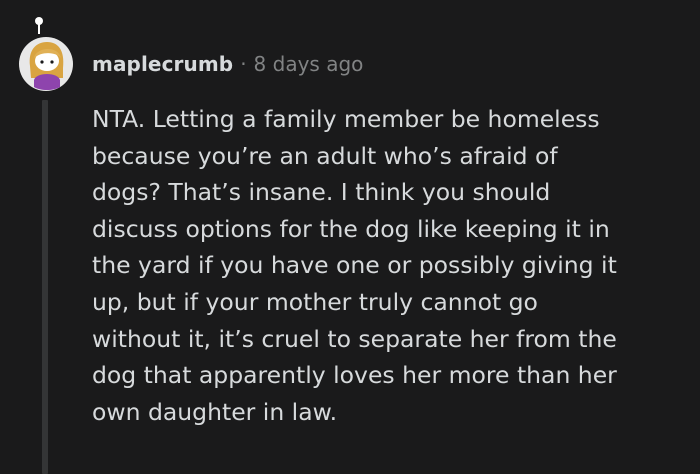  I want to click on user-avatar, so click(46, 53).